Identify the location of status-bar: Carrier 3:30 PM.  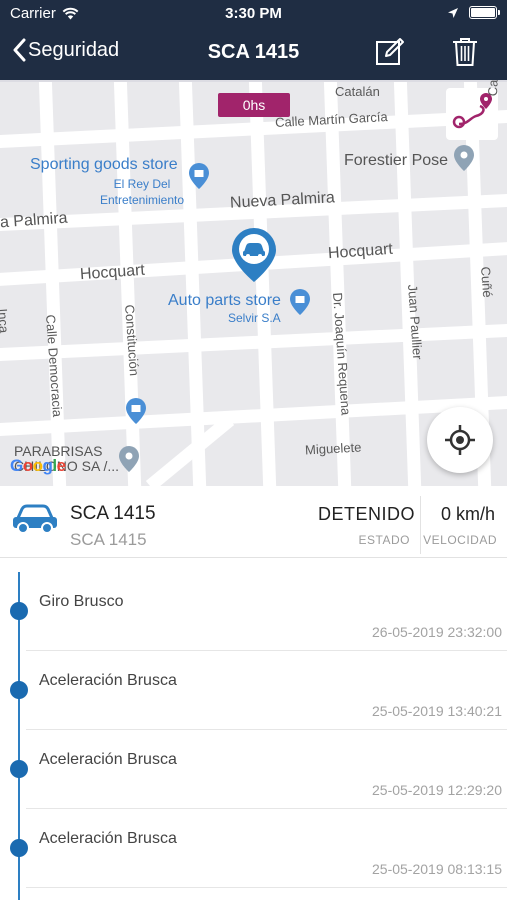
(253, 14).